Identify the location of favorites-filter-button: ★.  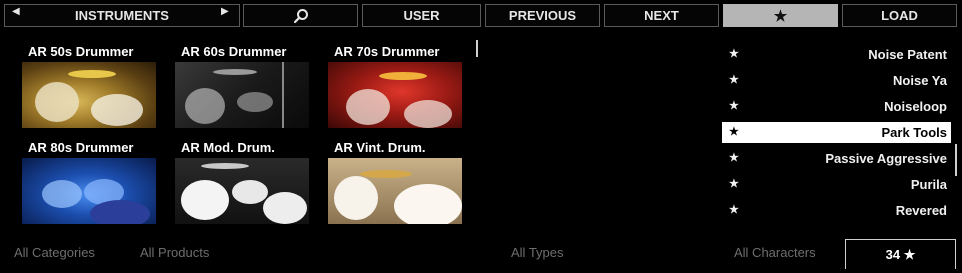
(780, 15).